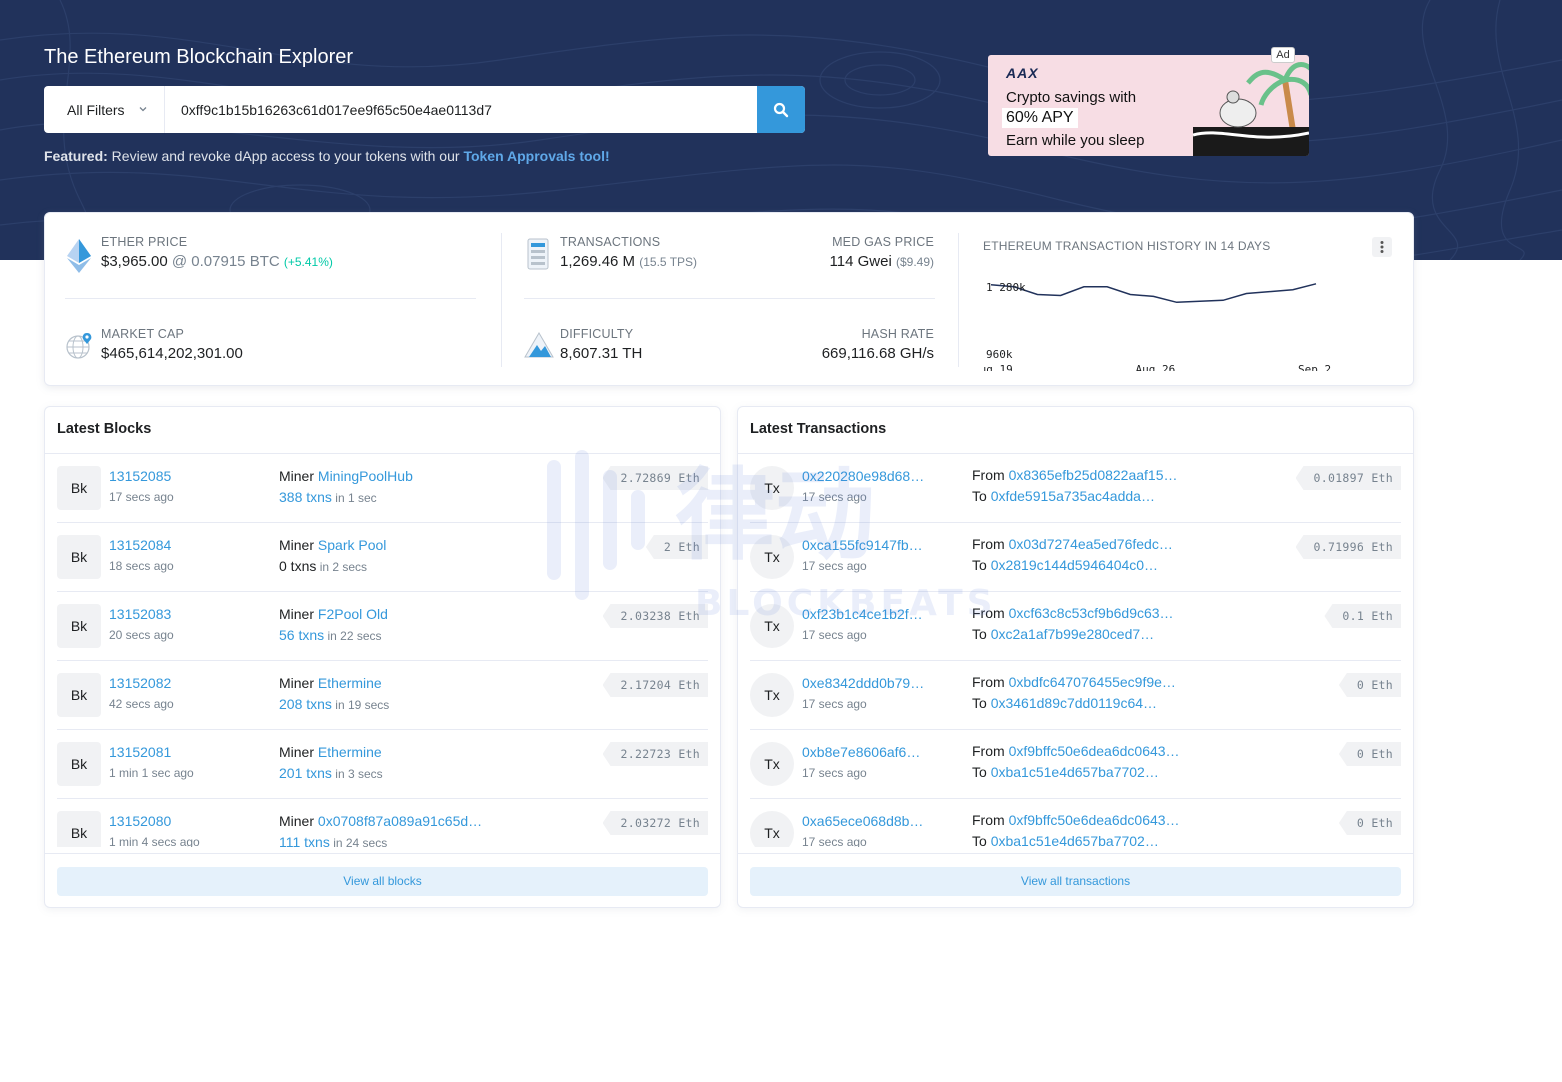 The image size is (1562, 1082). I want to click on ad-line-3: Earn while you sleep, so click(1075, 140).